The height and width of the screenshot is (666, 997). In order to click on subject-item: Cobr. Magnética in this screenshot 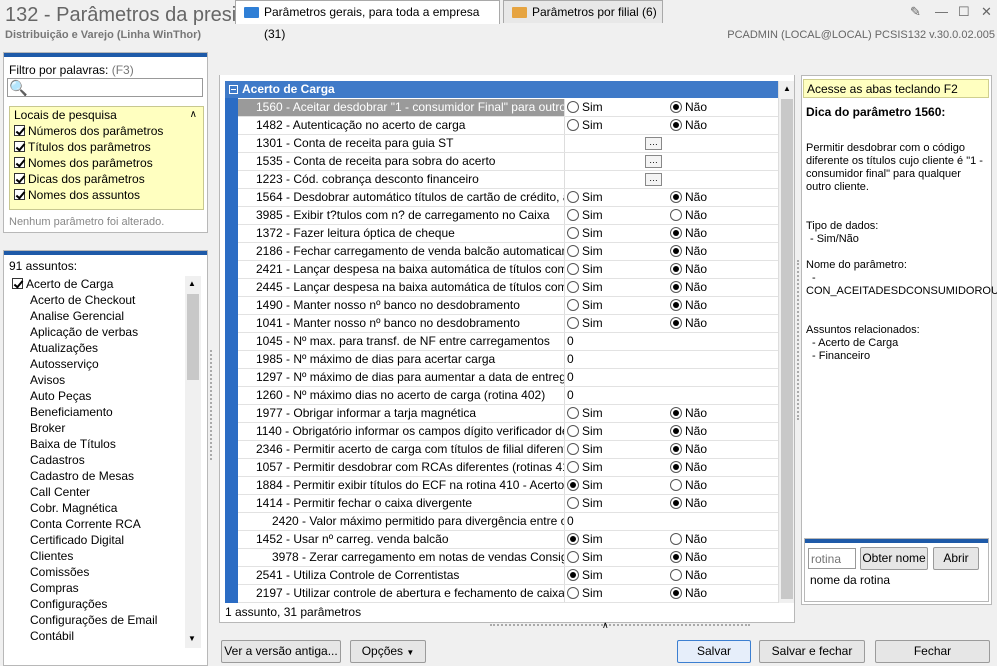, I will do `click(102, 508)`.